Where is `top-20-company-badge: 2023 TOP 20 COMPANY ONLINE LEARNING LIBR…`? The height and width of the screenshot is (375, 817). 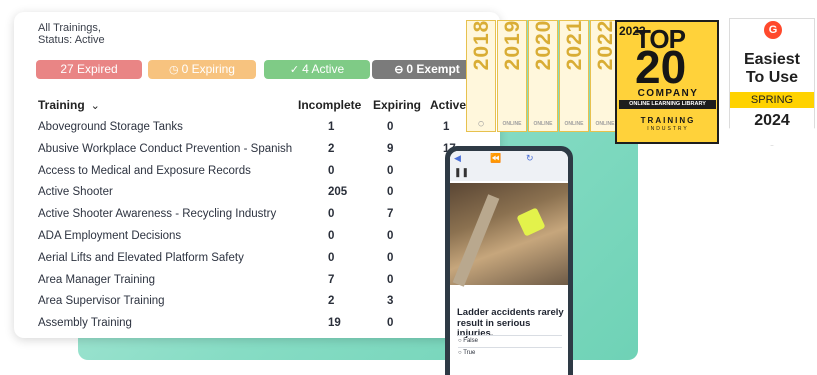 top-20-company-badge: 2023 TOP 20 COMPANY ONLINE LEARNING LIBR… is located at coordinates (667, 82).